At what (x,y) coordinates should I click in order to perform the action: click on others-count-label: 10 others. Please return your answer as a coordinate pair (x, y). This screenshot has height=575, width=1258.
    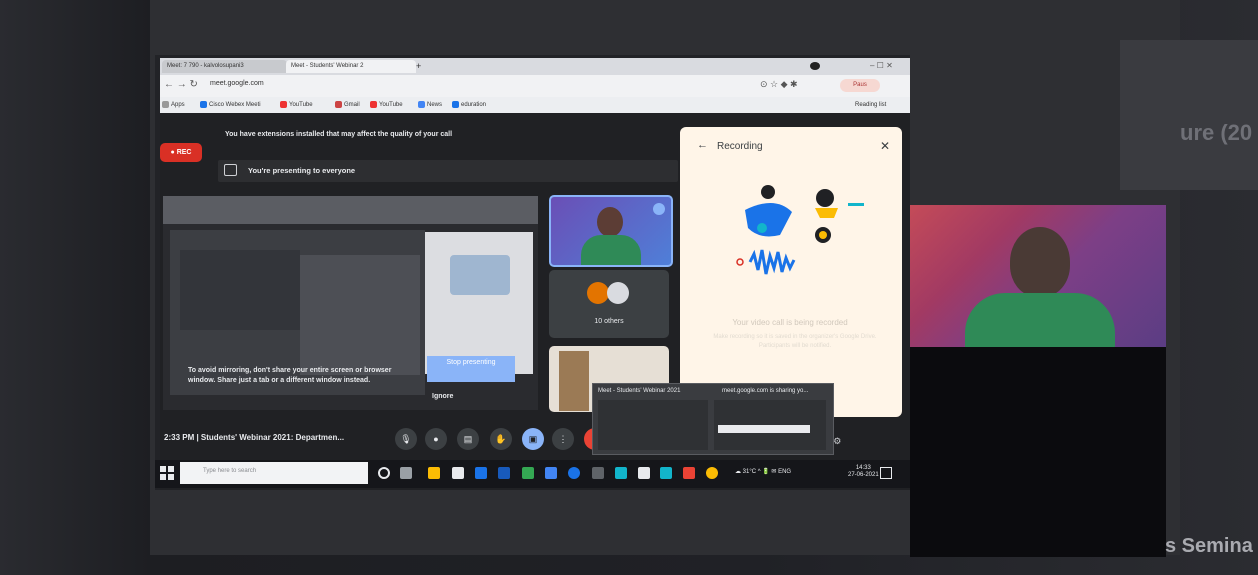
    Looking at the image, I should click on (609, 321).